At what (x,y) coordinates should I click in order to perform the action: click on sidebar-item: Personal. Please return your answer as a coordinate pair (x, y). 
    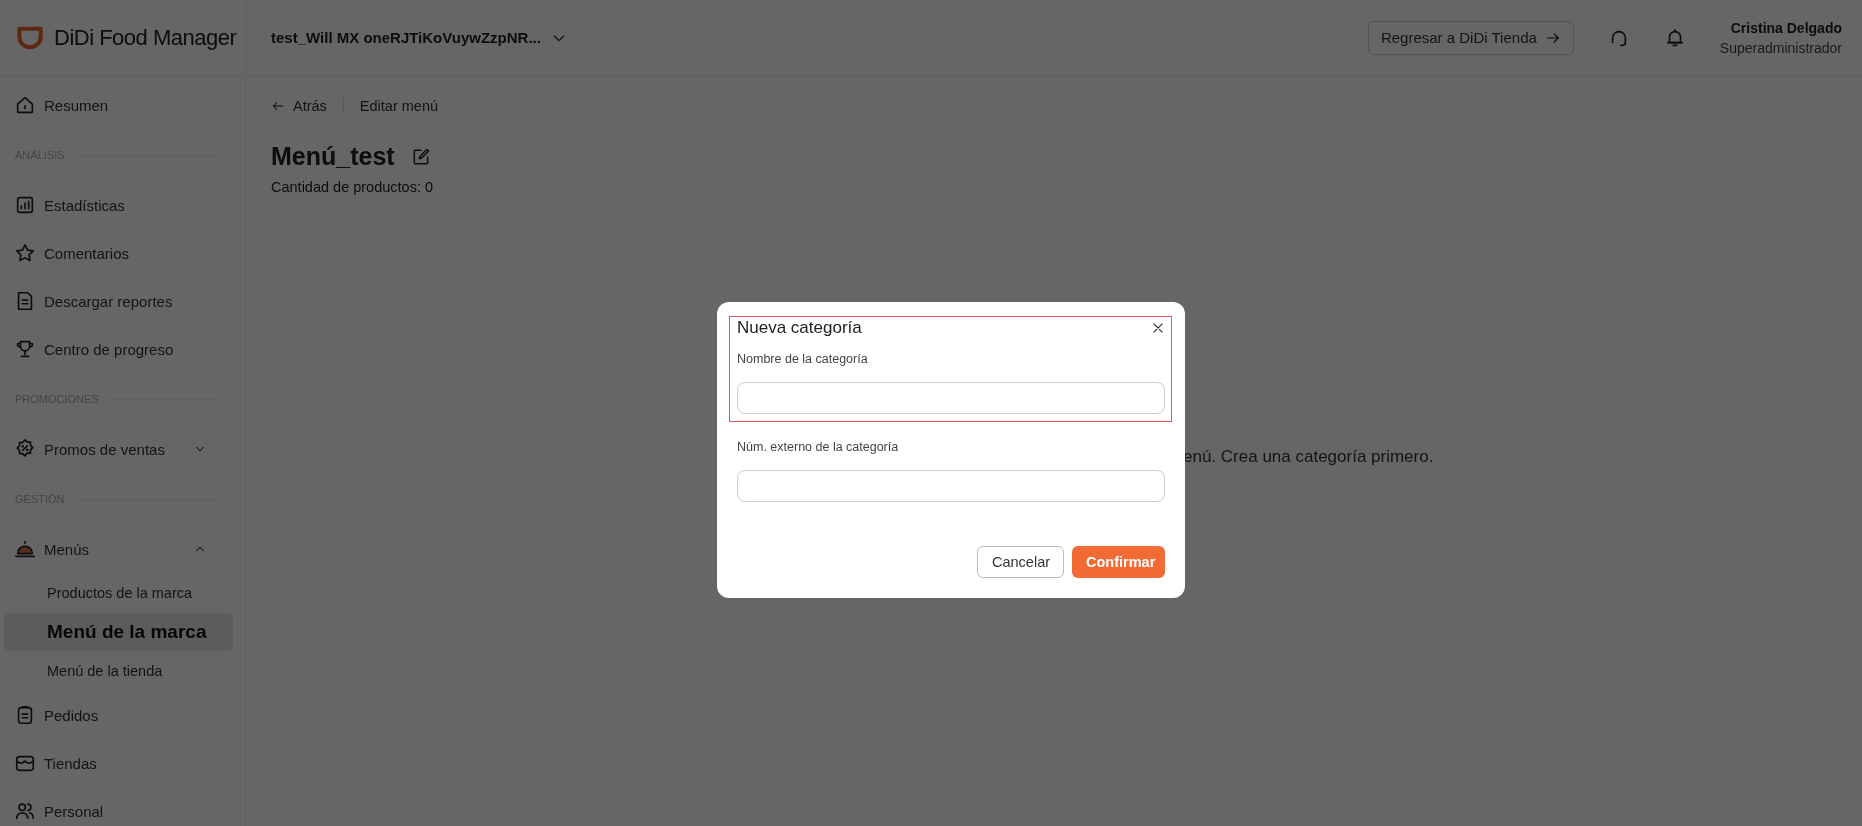
    Looking at the image, I should click on (116, 806).